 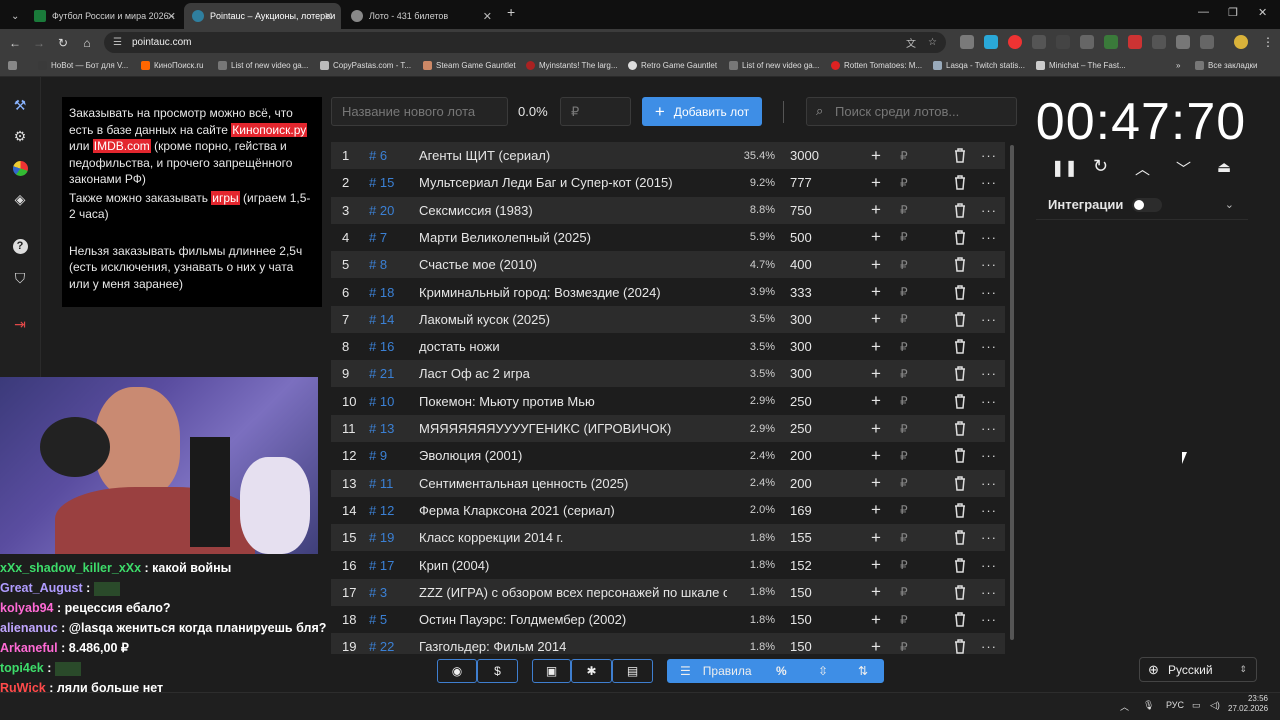 What do you see at coordinates (1142, 168) in the screenshot?
I see `chevron-up-icon: ︿` at bounding box center [1142, 168].